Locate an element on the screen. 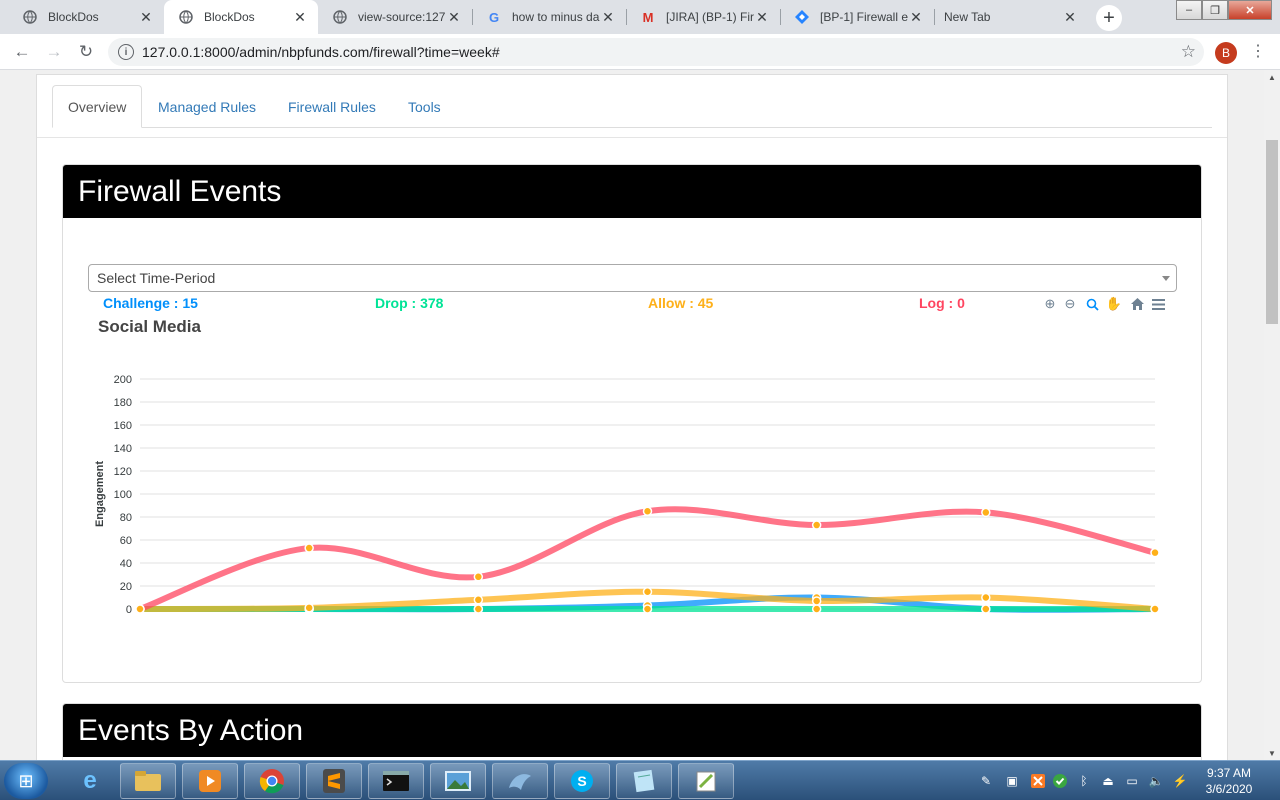  windows-taskbar: ⊞ e S ✎ ▣ ᛒ ⏏ ▭ 🔈 ⚡ 9:37 AM 3/6/2020 is located at coordinates (640, 780).